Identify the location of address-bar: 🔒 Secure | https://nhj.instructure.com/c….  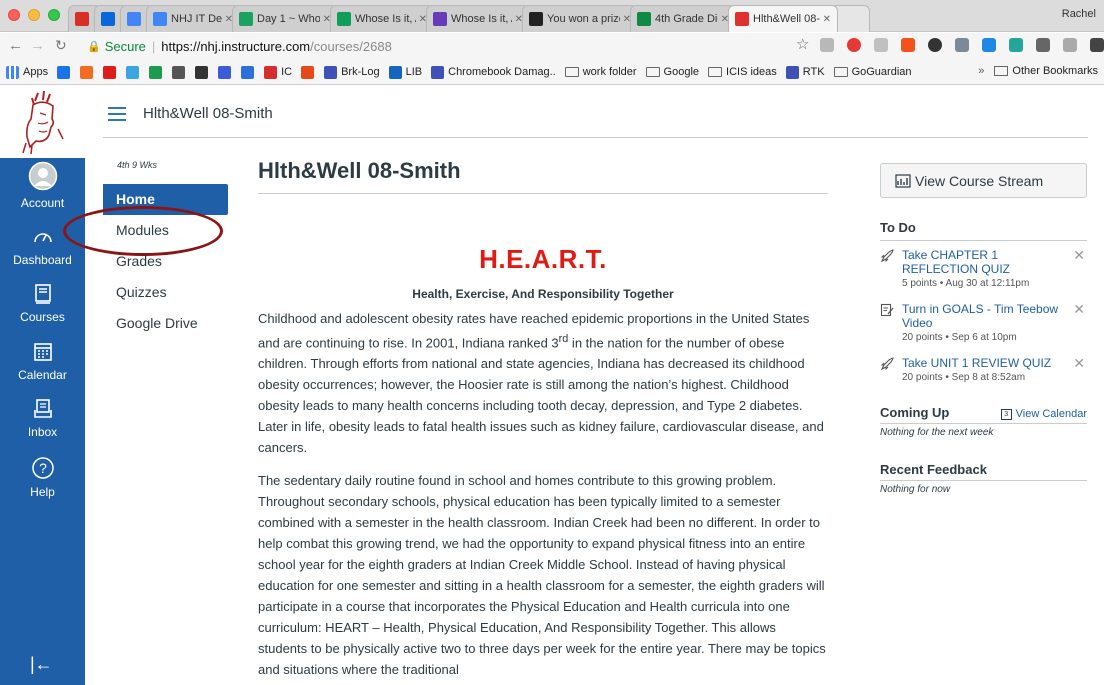
(452, 46).